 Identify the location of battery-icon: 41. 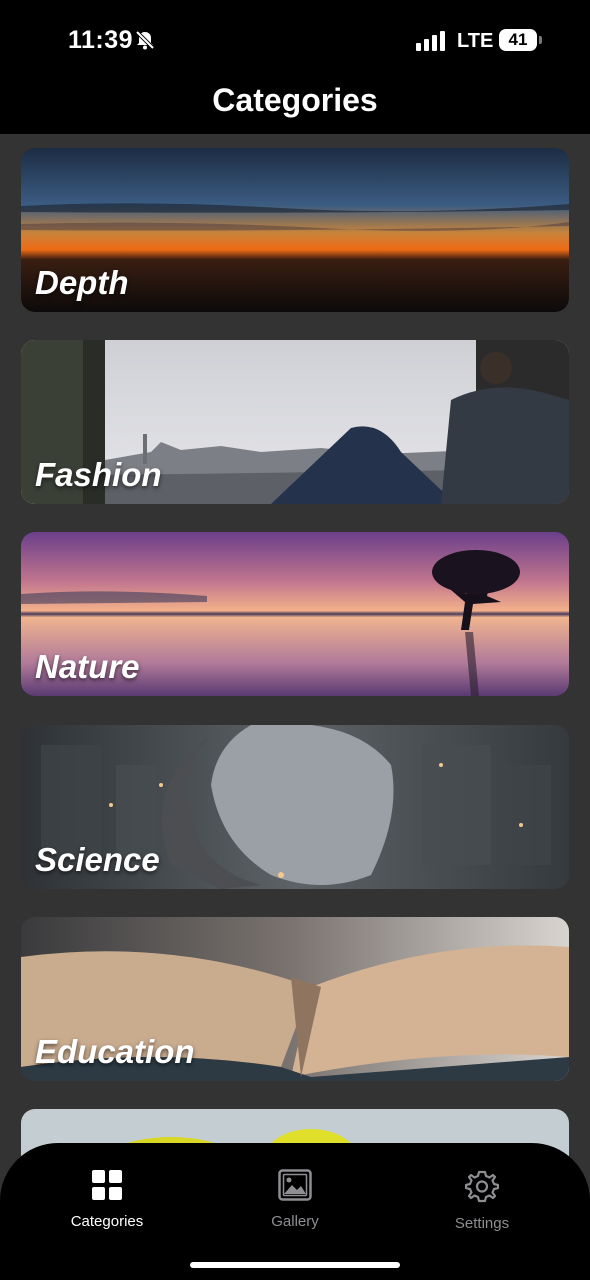
(518, 40).